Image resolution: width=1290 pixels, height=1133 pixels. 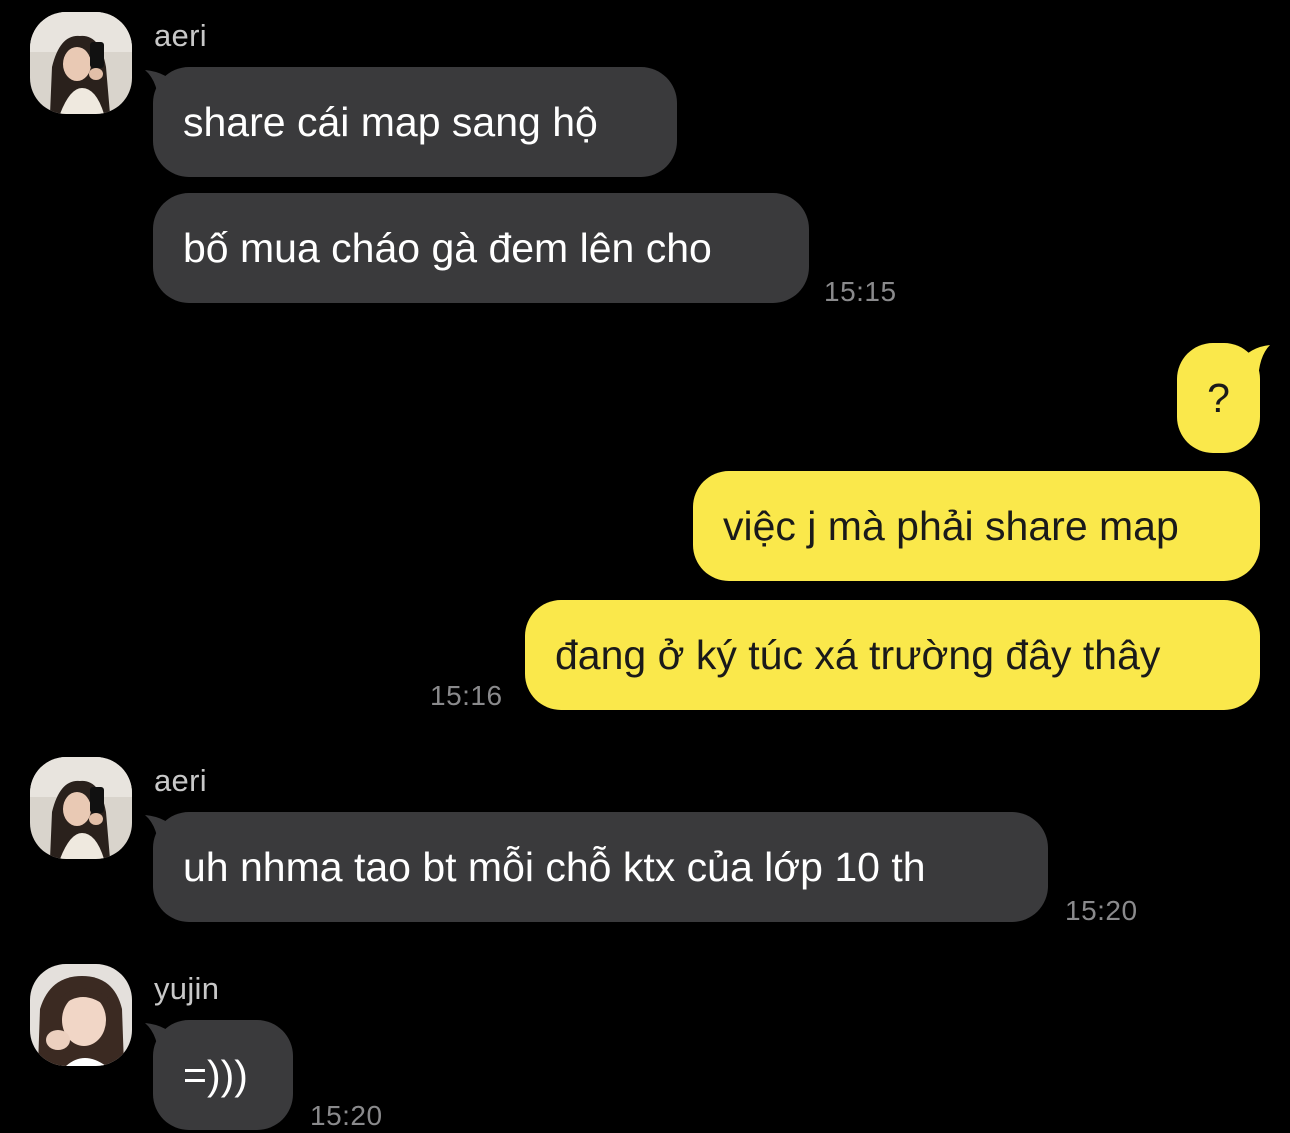 I want to click on message-bubble-incoming: bố mua cháo gà đem lên cho, so click(x=481, y=248).